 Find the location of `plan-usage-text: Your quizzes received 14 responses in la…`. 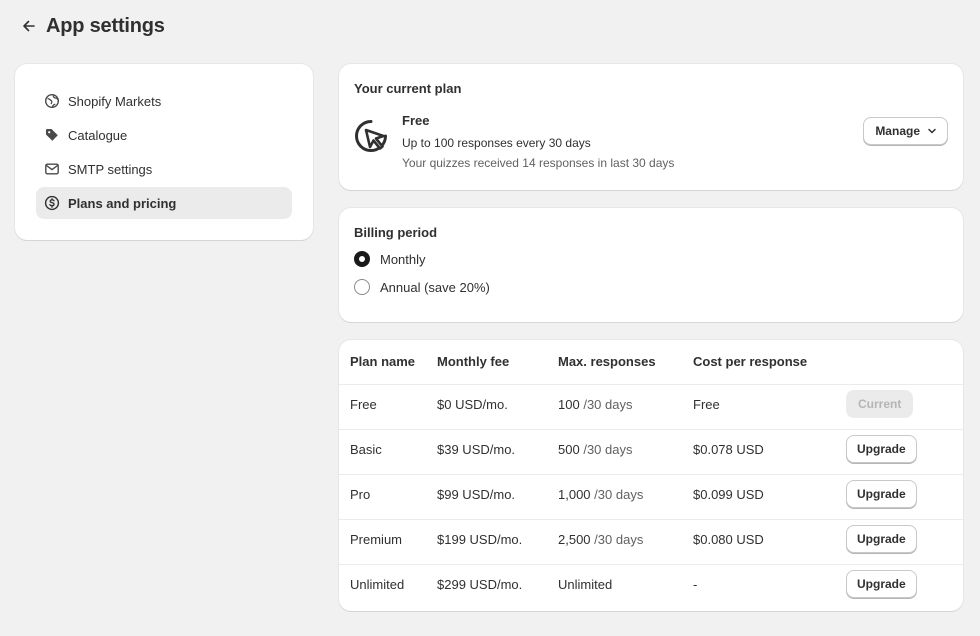

plan-usage-text: Your quizzes received 14 responses in la… is located at coordinates (538, 163).